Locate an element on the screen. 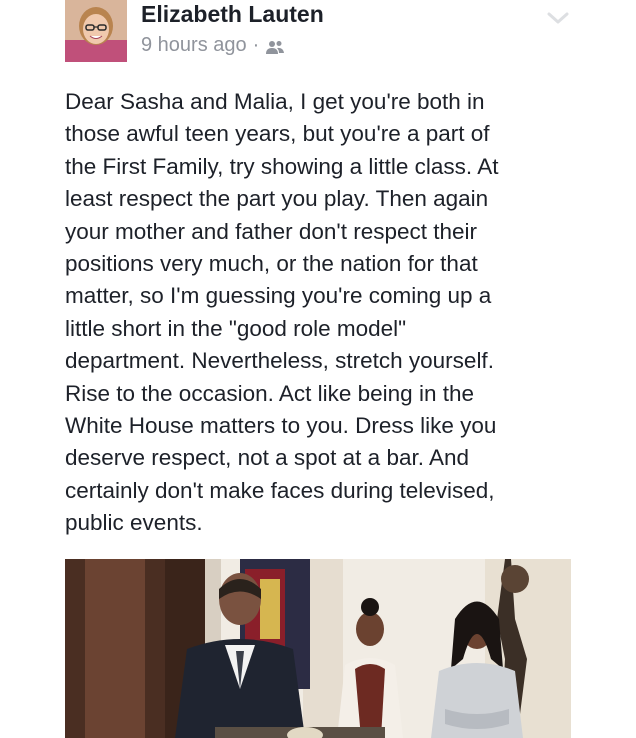 The width and height of the screenshot is (636, 738). post-meta: 9 hours ago · is located at coordinates (213, 45).